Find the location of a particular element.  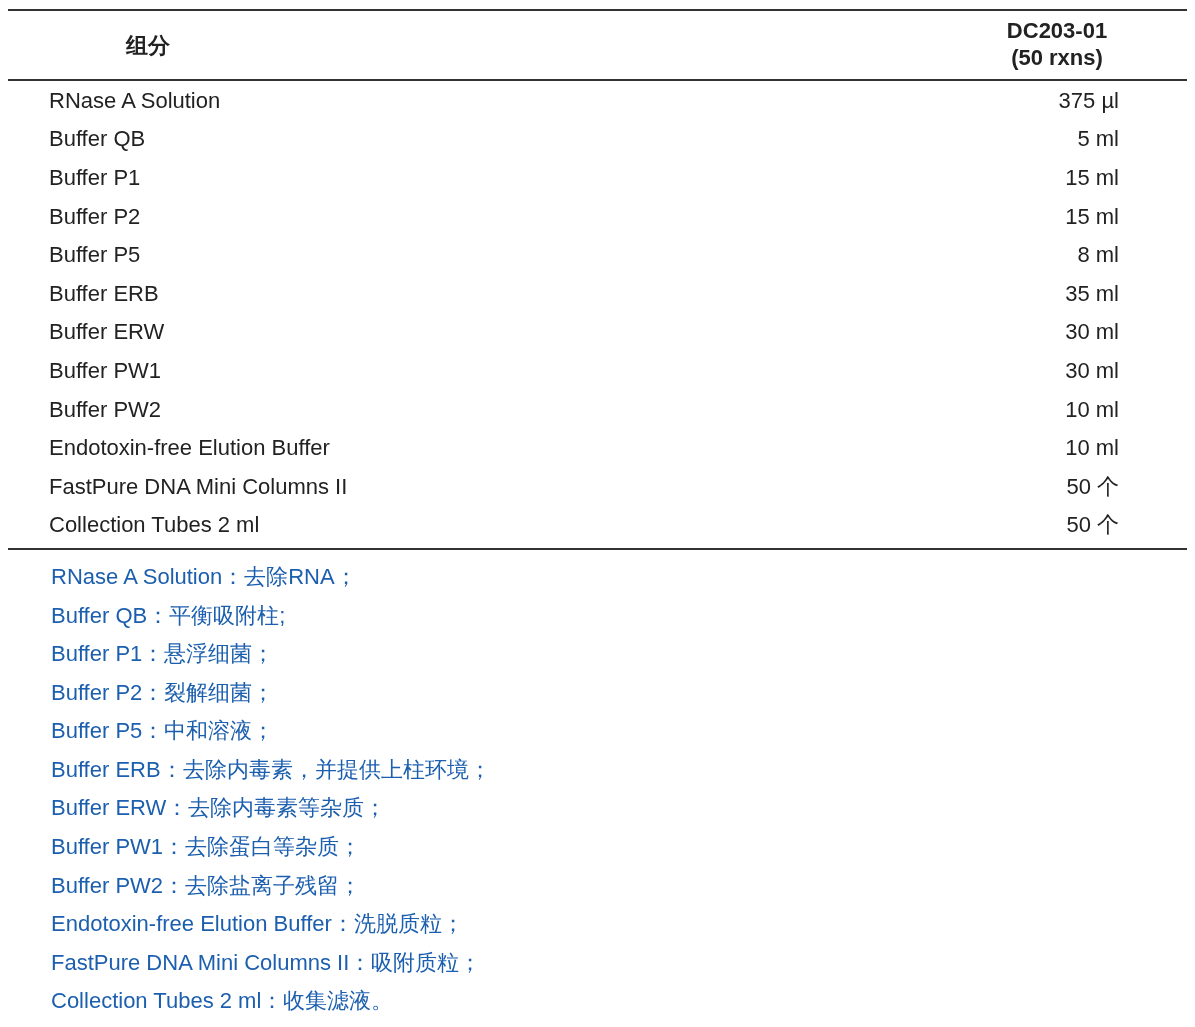

table-cell-text: Buffer P5 is located at coordinates (95, 255).